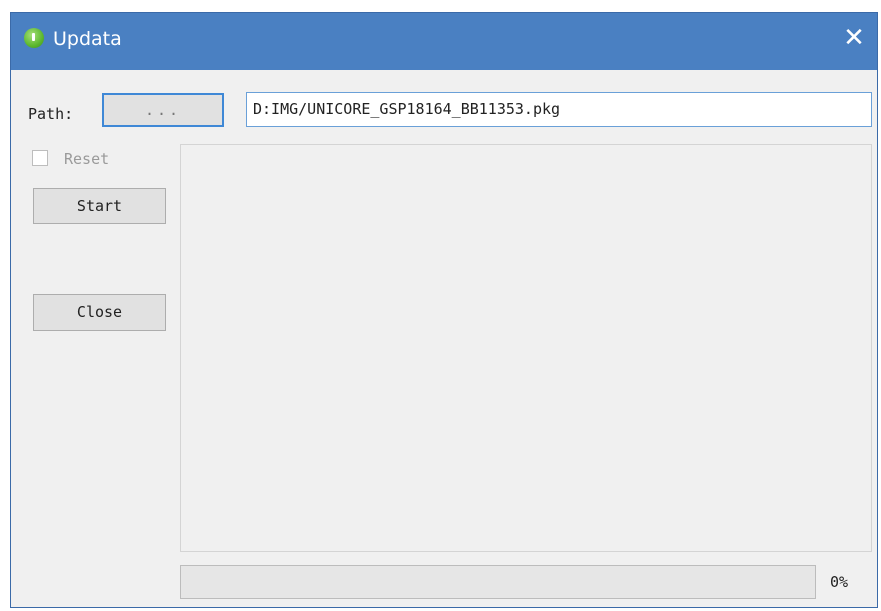 The width and height of the screenshot is (881, 611). What do you see at coordinates (40, 158) in the screenshot?
I see `reset-checkbox` at bounding box center [40, 158].